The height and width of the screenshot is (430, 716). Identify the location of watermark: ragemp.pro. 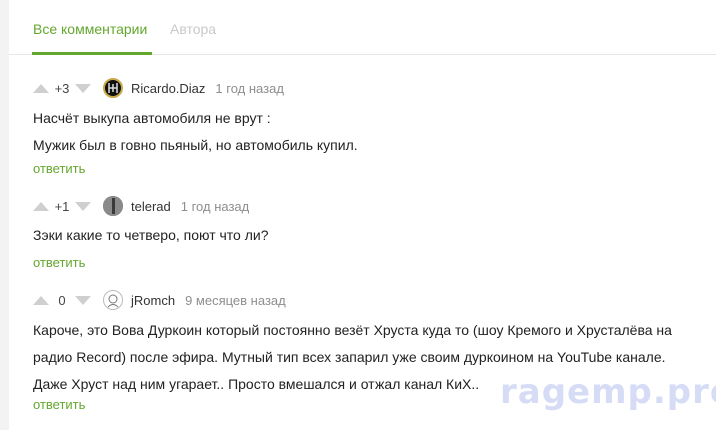
(608, 392).